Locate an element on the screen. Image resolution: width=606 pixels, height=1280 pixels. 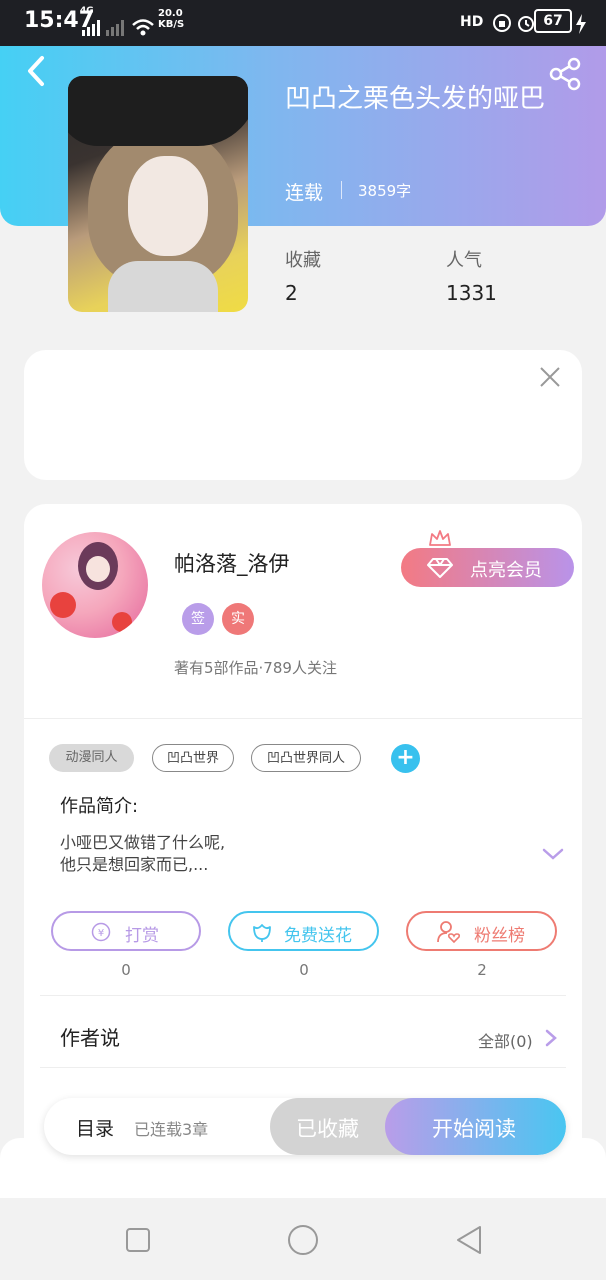
net-speed-value: 20.0 is located at coordinates (170, 13).